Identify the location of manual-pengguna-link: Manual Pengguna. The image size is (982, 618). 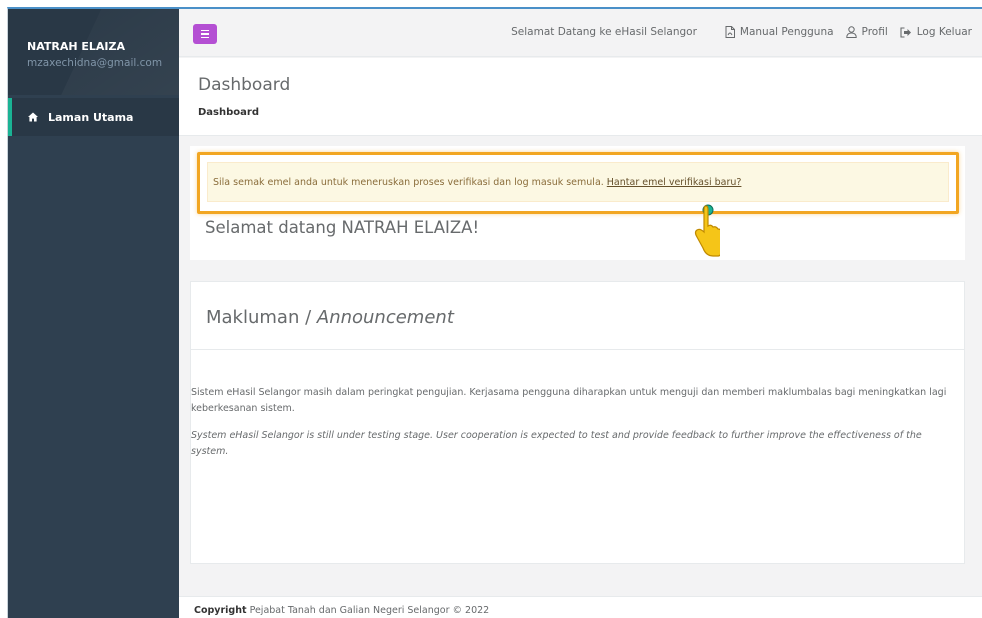
(779, 32).